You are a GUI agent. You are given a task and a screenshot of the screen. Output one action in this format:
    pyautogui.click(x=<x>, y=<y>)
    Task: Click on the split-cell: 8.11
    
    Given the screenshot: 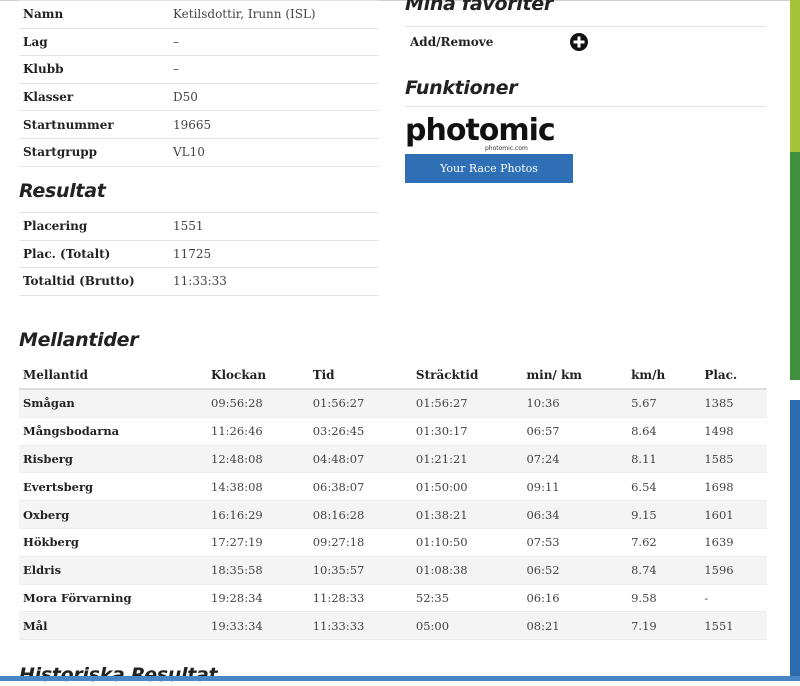 What is the action you would take?
    pyautogui.click(x=664, y=459)
    